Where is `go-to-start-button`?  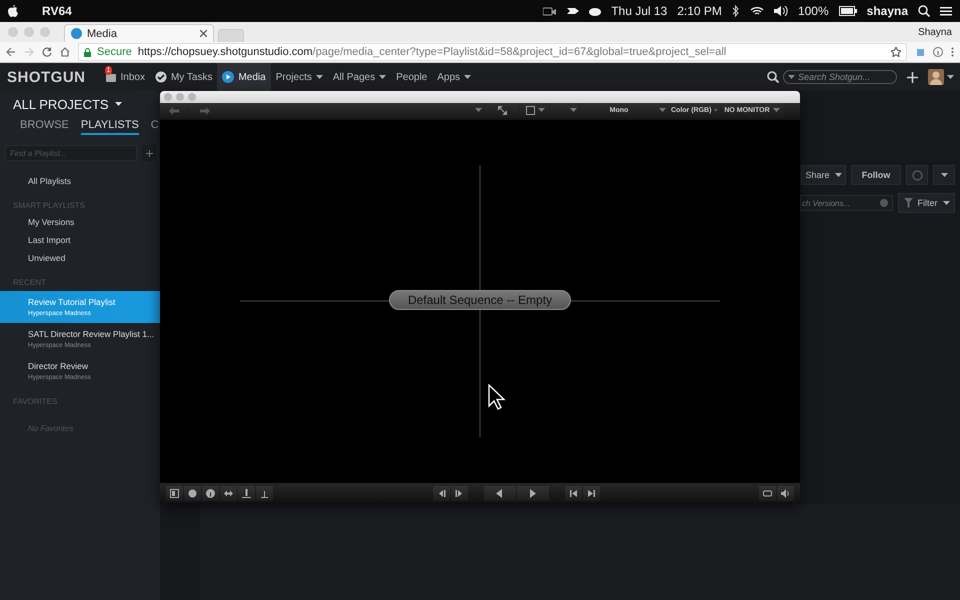
go-to-start-button is located at coordinates (573, 493).